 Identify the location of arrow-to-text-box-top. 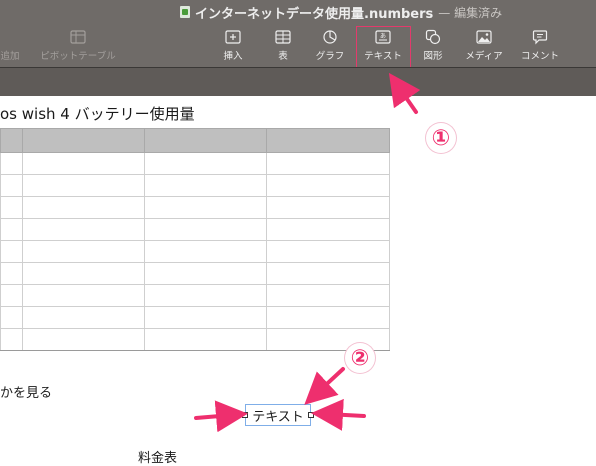
(324, 386).